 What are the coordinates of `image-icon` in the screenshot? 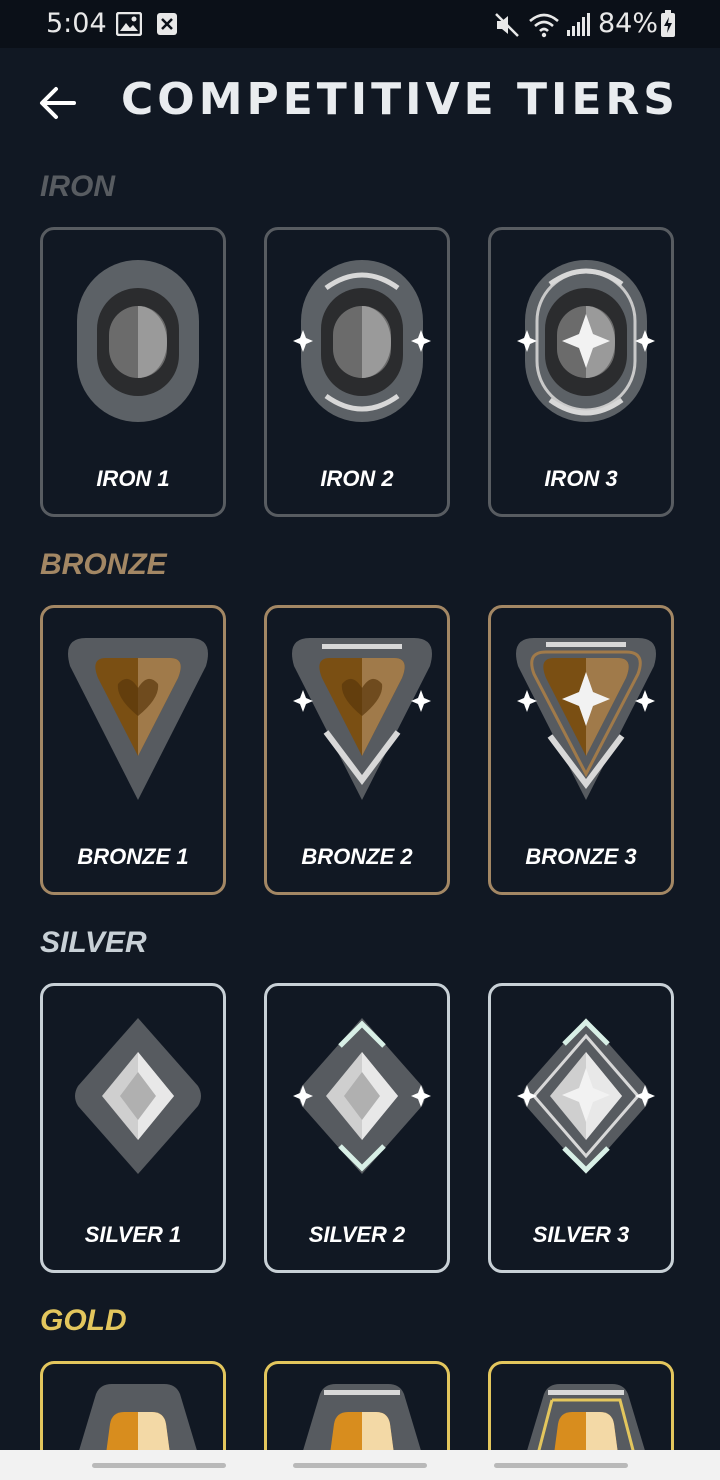 It's located at (129, 27).